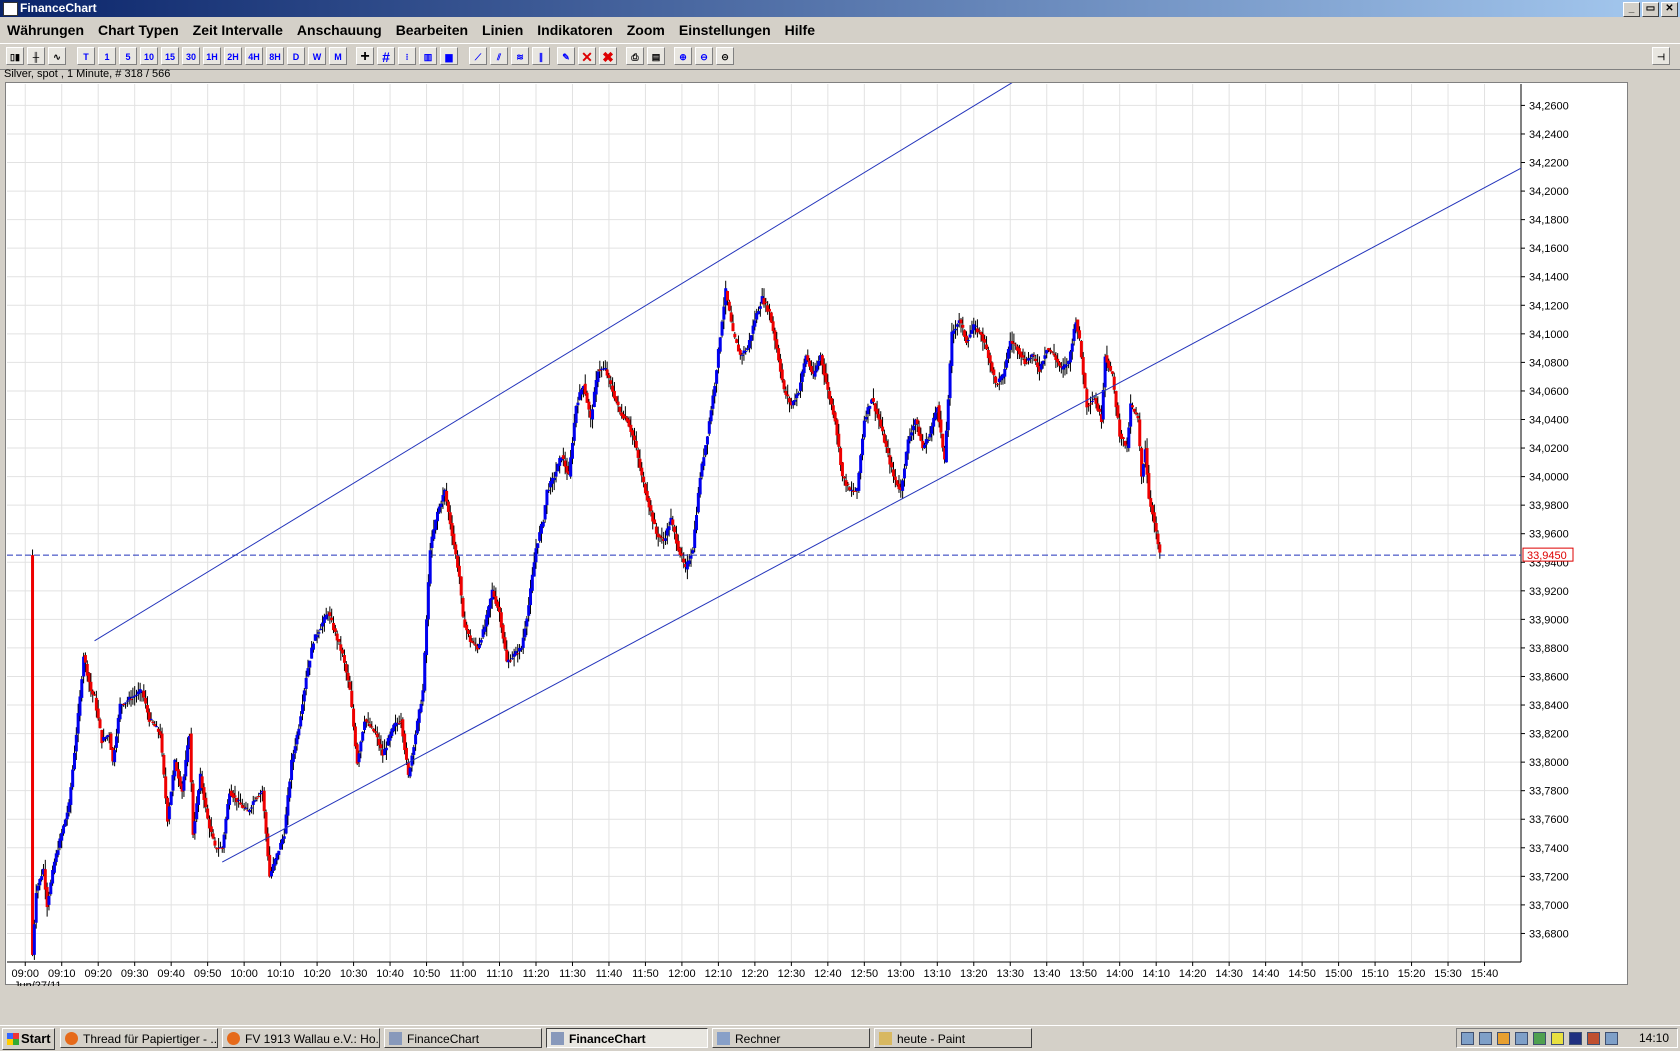 Image resolution: width=1680 pixels, height=1051 pixels. I want to click on menu-chart-typen: Chart Typen, so click(138, 30).